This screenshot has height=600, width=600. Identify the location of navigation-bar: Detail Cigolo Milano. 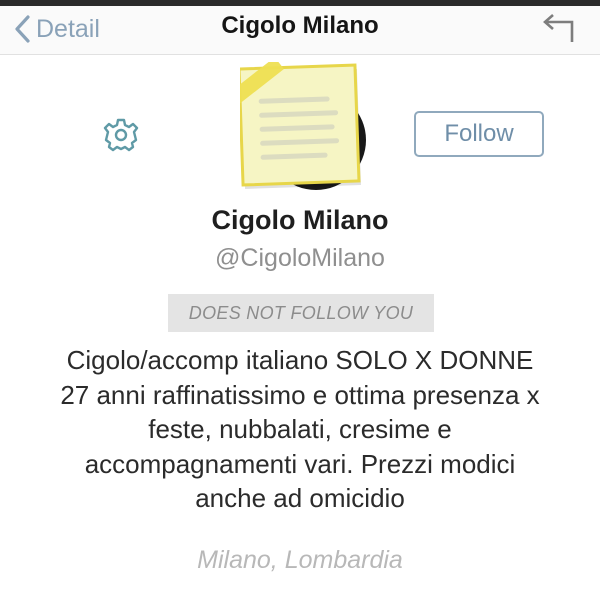
(300, 30).